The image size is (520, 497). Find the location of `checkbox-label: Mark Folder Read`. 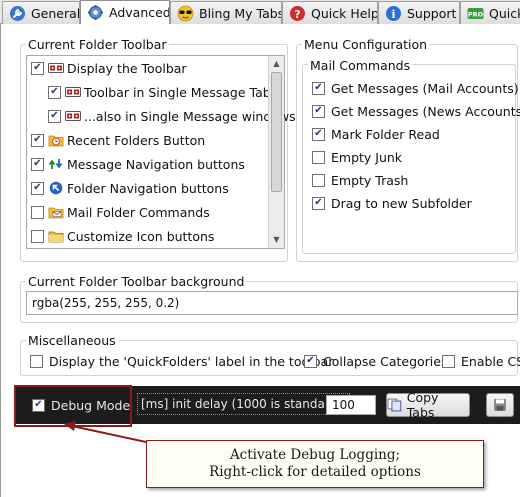

checkbox-label: Mark Folder Read is located at coordinates (385, 134).